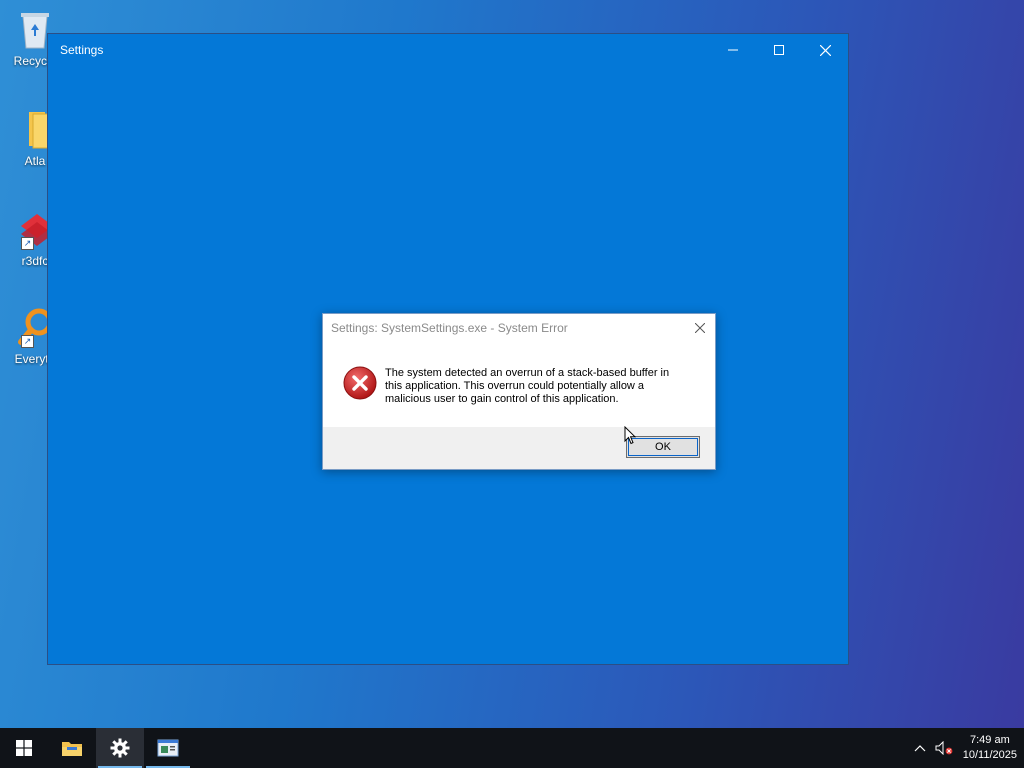 This screenshot has height=768, width=1024. I want to click on maximize-icon, so click(779, 50).